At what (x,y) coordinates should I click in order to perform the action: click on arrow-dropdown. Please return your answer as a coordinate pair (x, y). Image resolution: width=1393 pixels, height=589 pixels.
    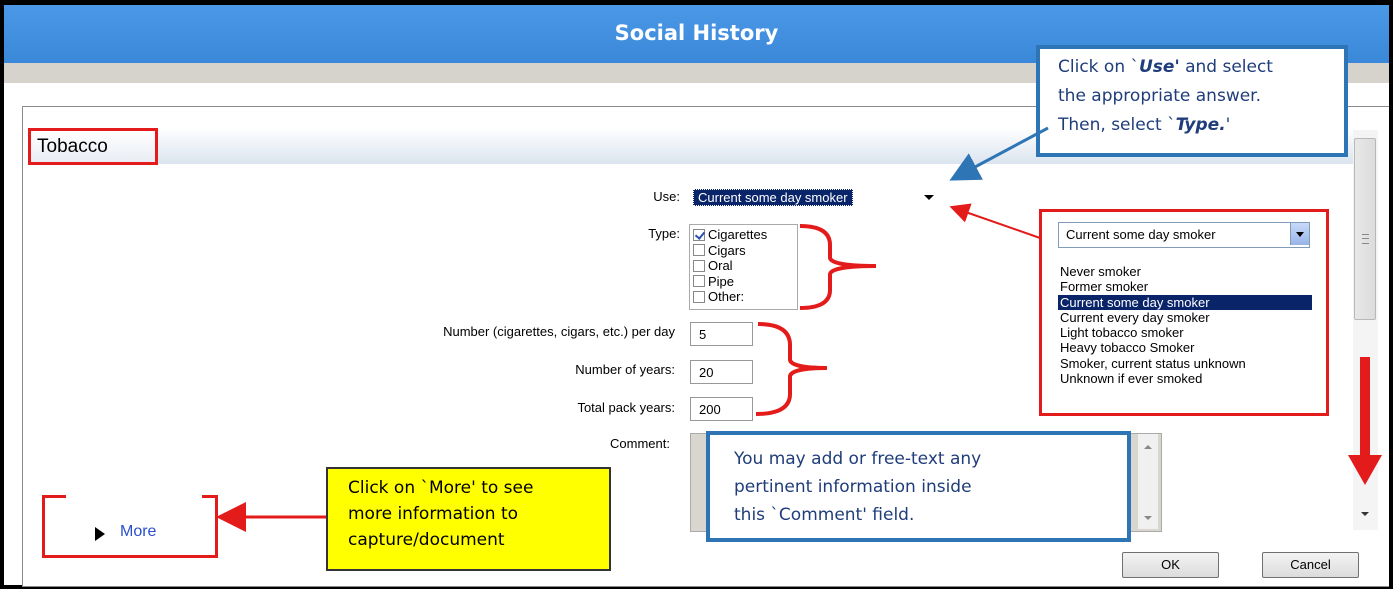
    Looking at the image, I should click on (995, 221).